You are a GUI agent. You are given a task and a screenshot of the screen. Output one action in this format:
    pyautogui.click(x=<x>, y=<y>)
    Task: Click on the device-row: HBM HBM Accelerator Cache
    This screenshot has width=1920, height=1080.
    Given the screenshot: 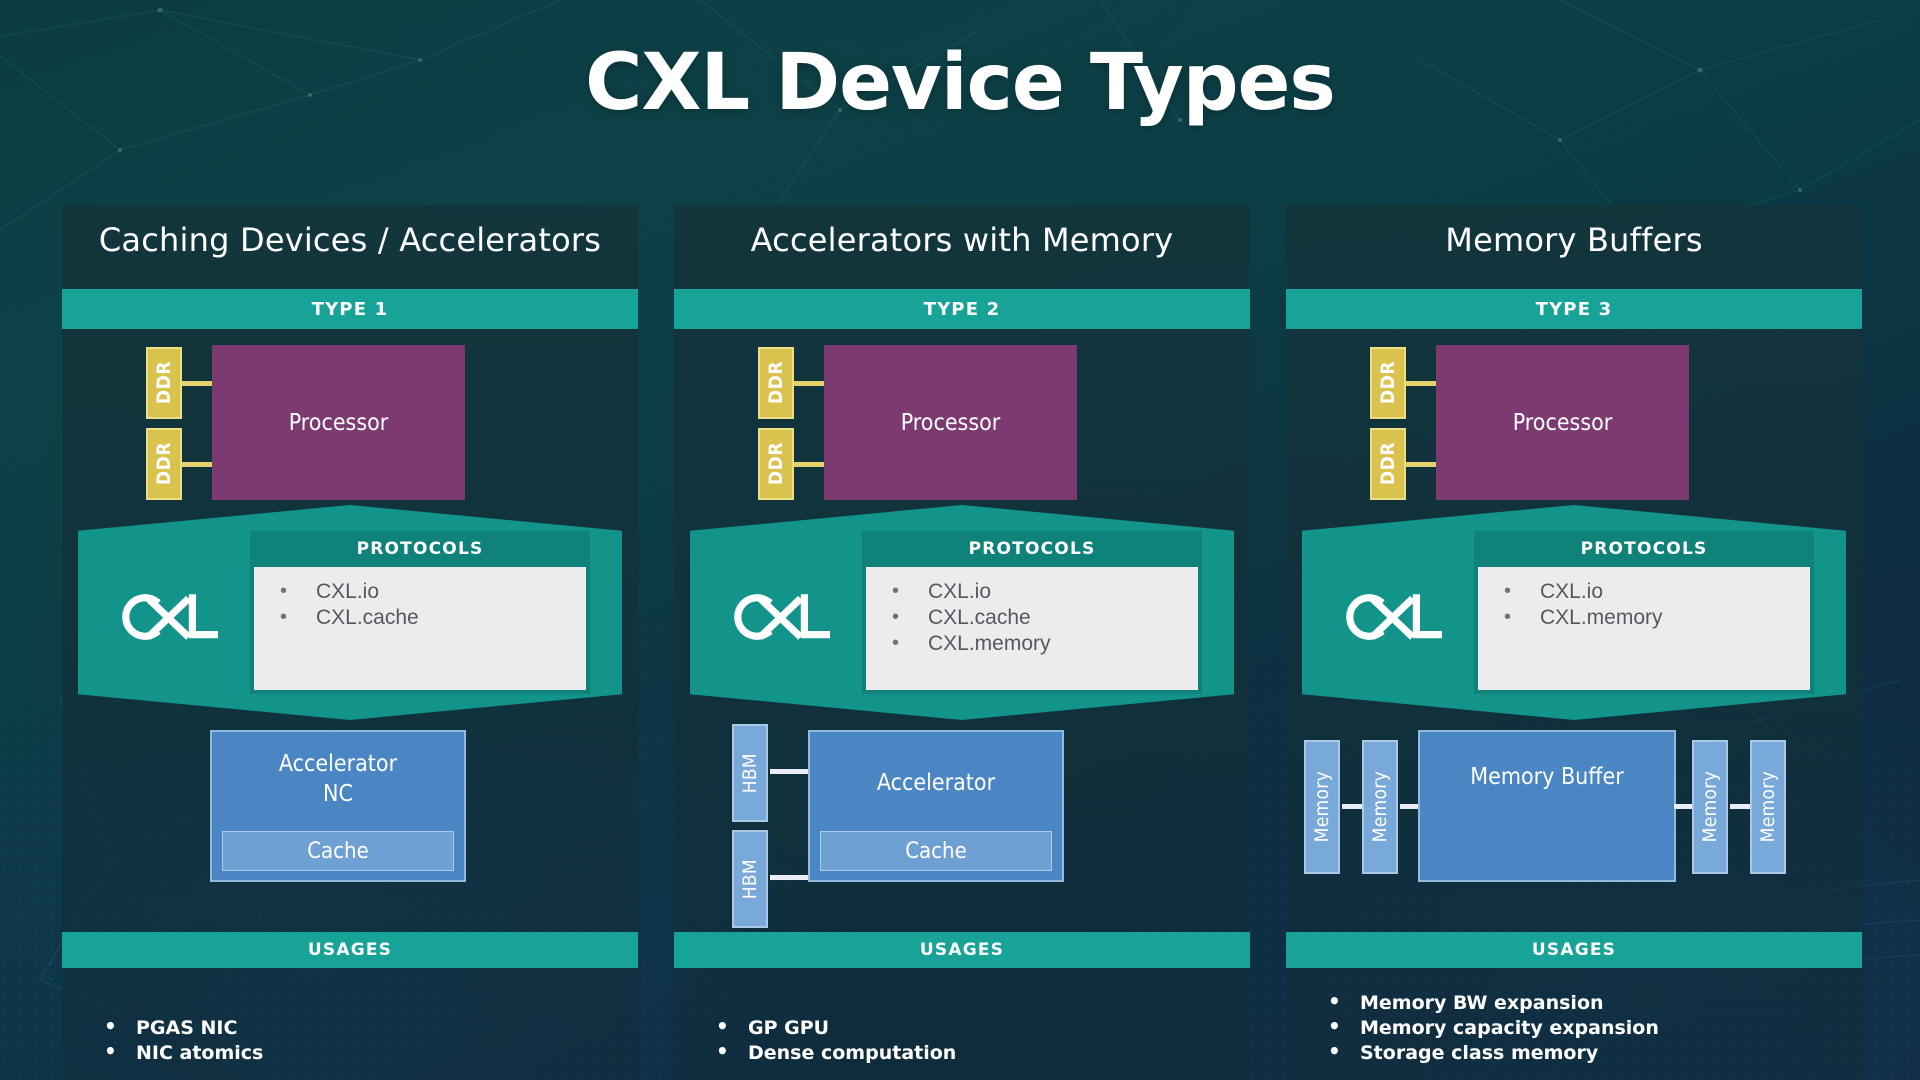 What is the action you would take?
    pyautogui.click(x=962, y=826)
    